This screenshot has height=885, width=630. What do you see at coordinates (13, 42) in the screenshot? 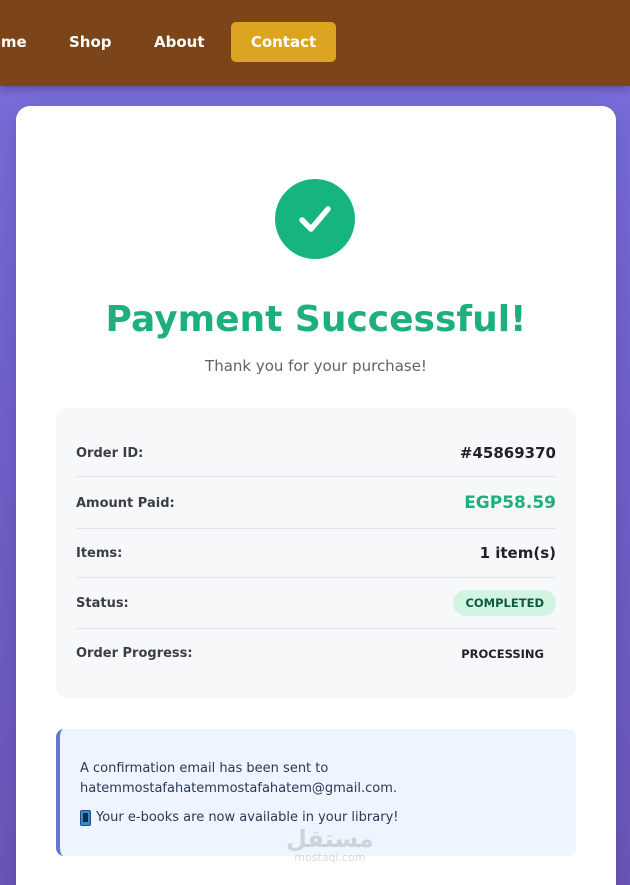
I see `nav-home-link: Home` at bounding box center [13, 42].